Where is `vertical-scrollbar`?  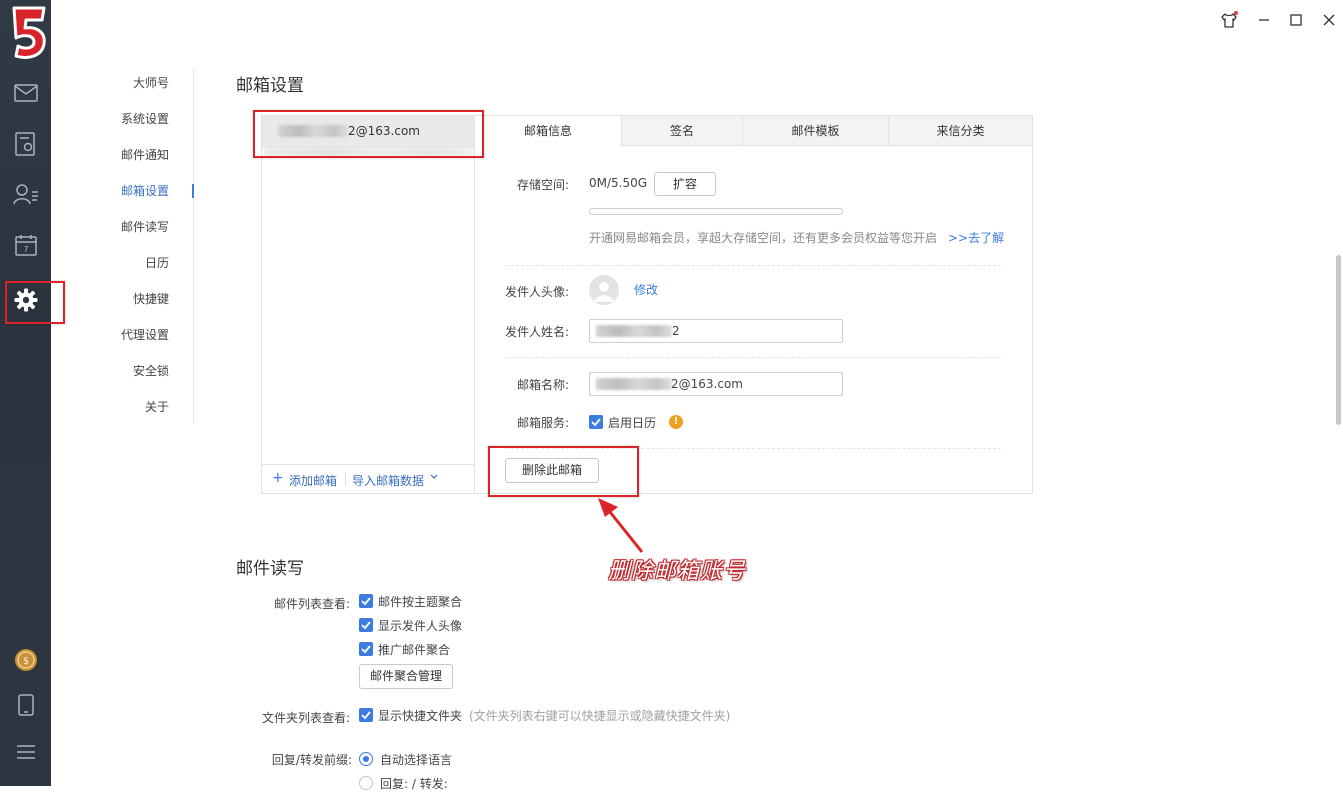
vertical-scrollbar is located at coordinates (1338, 340).